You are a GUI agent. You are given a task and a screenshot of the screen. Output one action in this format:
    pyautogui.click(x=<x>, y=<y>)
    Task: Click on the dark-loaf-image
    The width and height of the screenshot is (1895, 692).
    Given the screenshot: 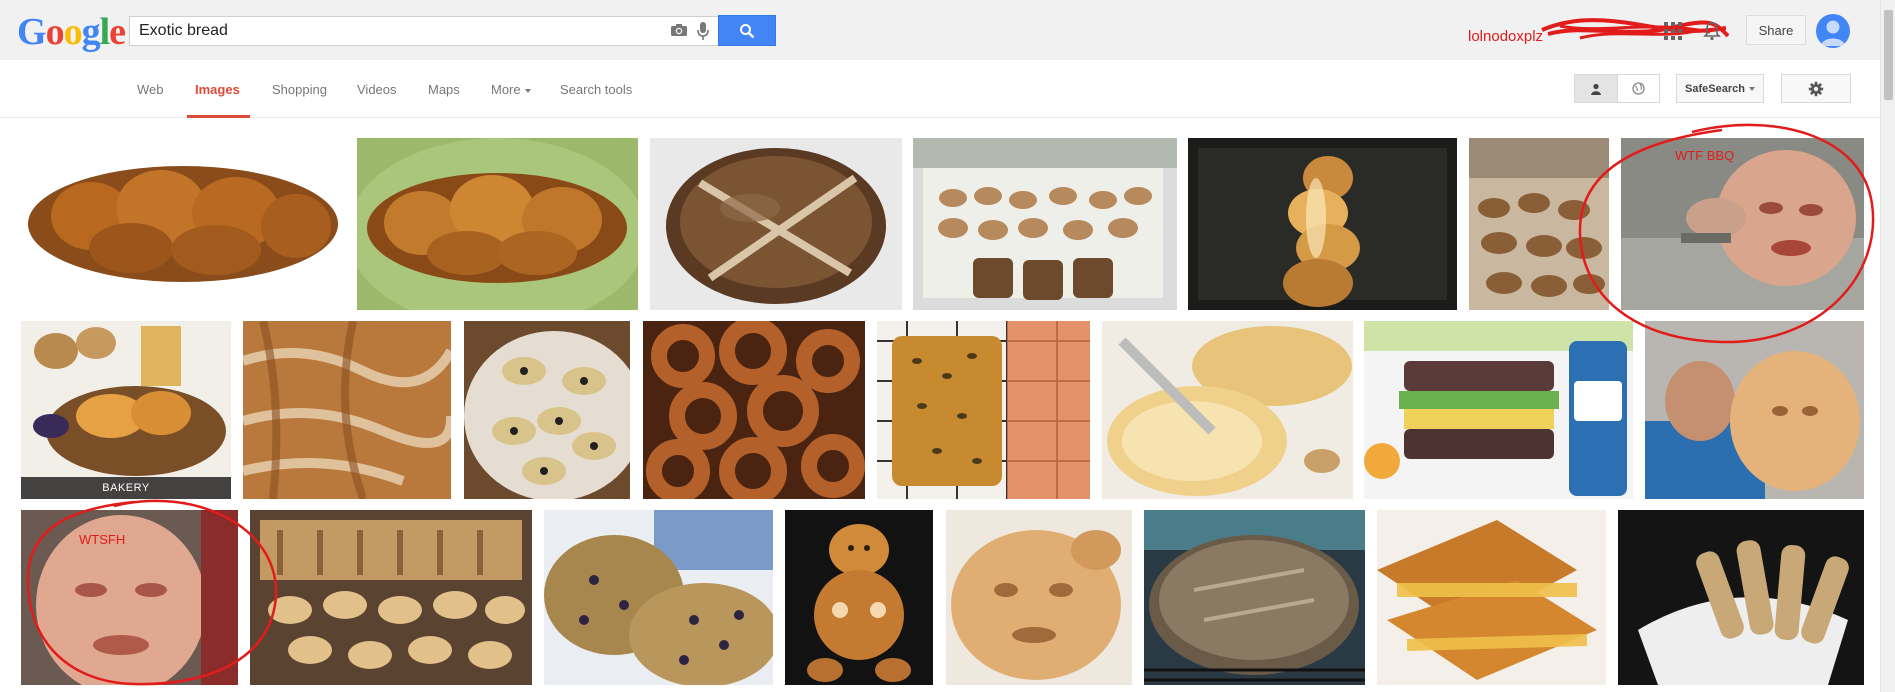 What is the action you would take?
    pyautogui.click(x=1254, y=597)
    